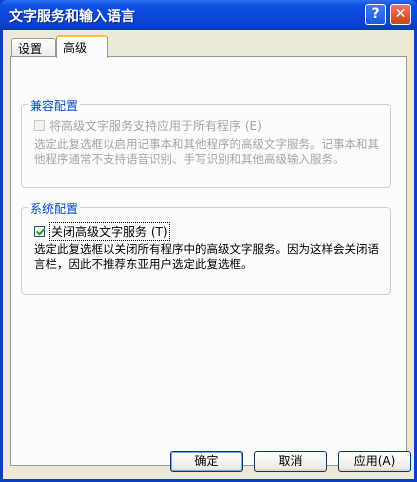  What do you see at coordinates (72, 17) in the screenshot?
I see `window-title: 文字服务和输入语言` at bounding box center [72, 17].